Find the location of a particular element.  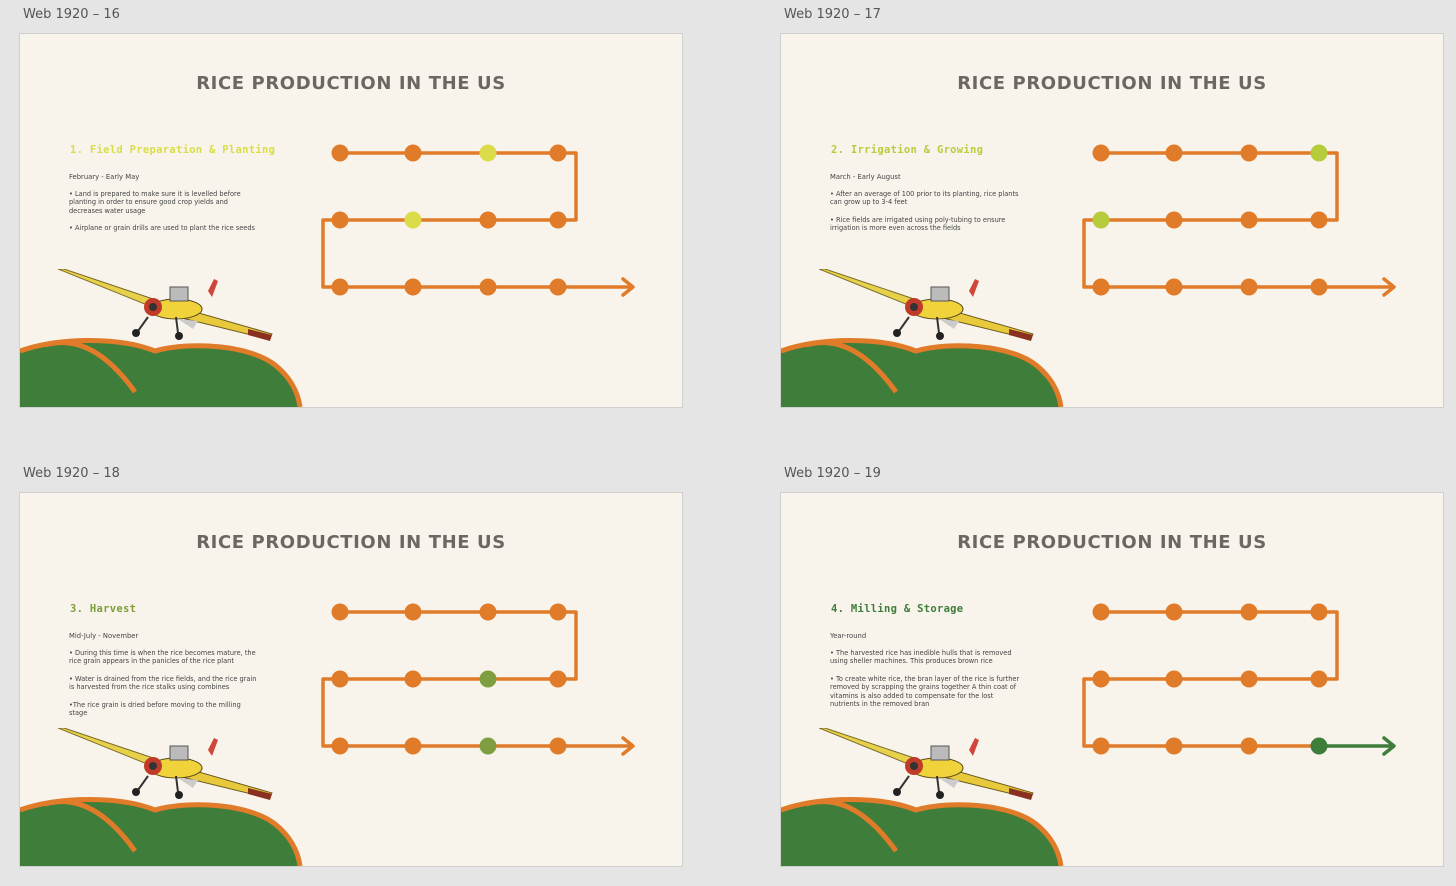

artboard-label: Web 1920 – 18 is located at coordinates (71, 473).